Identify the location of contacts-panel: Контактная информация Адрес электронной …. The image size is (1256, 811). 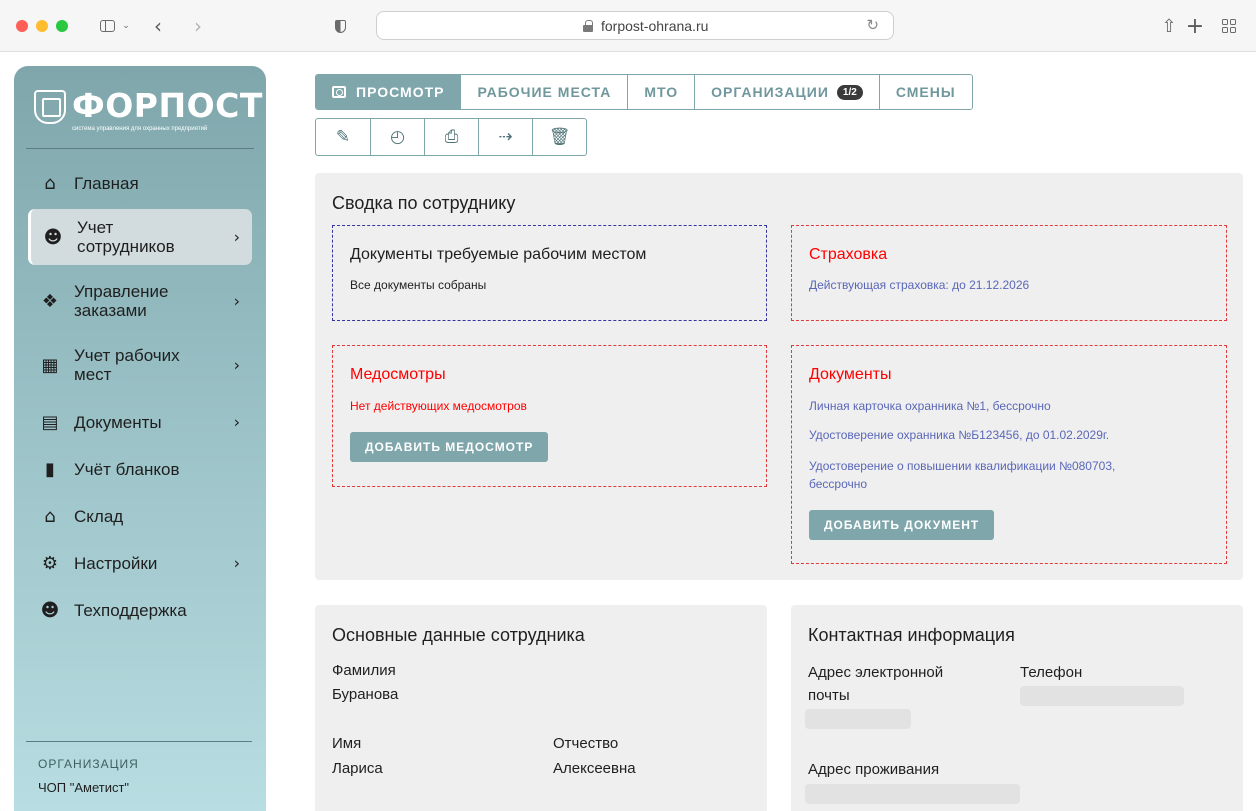
(1017, 708).